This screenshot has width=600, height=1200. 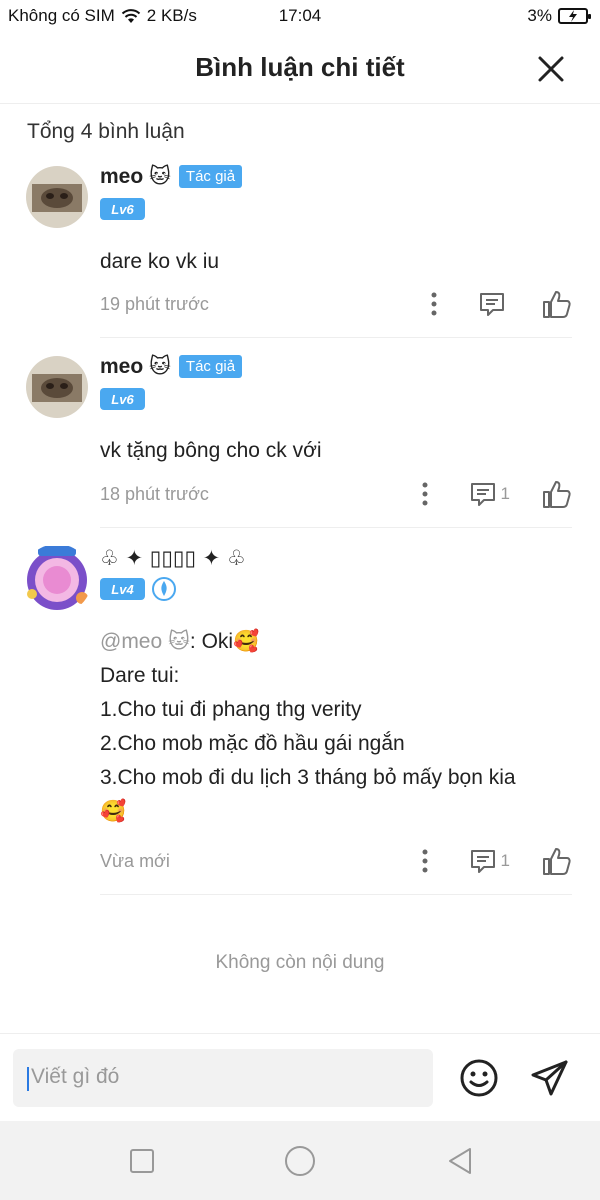 I want to click on comment-line: Dare tui:, so click(x=140, y=675).